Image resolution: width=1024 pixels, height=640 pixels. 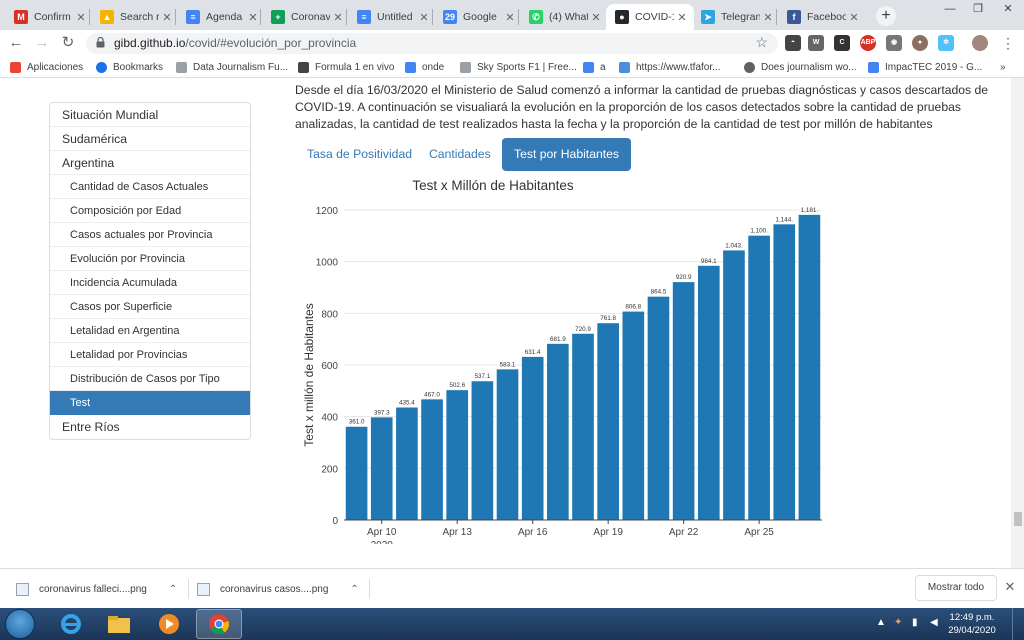 What do you see at coordinates (1010, 588) in the screenshot?
I see `close-downloads-icon: ✕` at bounding box center [1010, 588].